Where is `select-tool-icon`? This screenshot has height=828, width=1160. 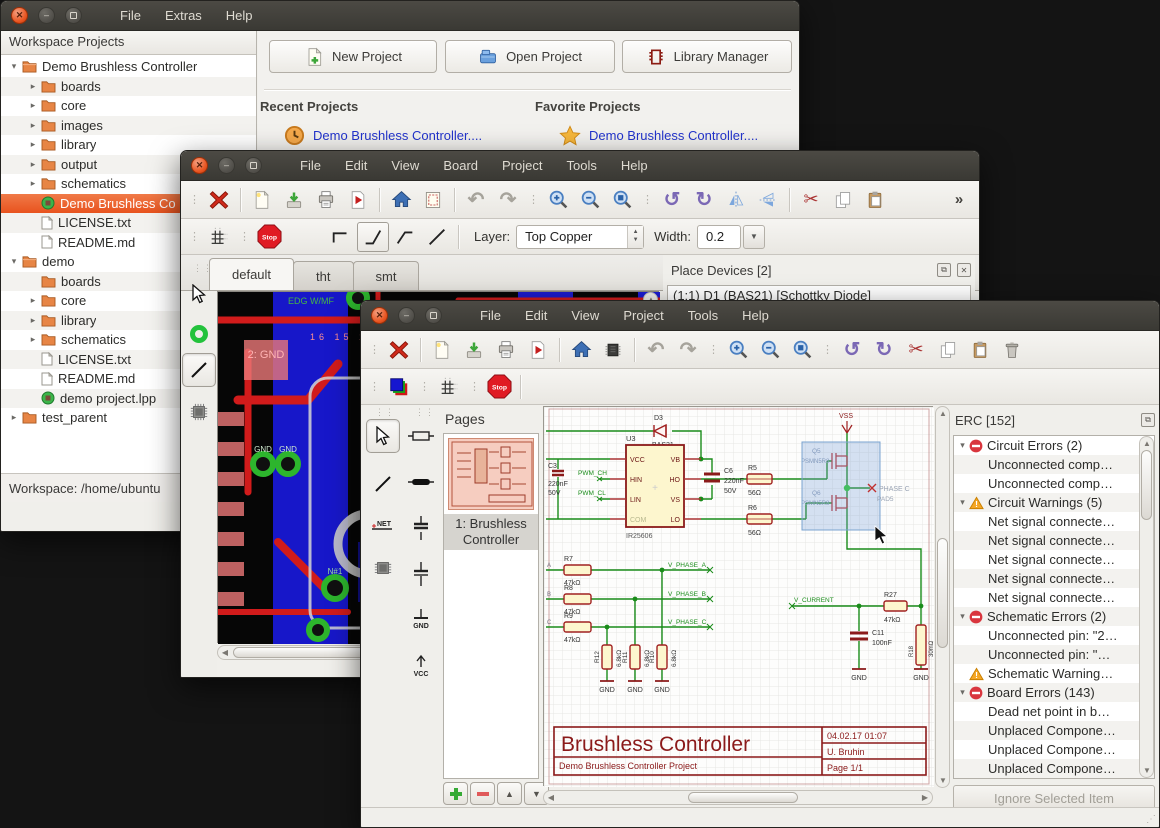
select-tool-icon is located at coordinates (383, 436).